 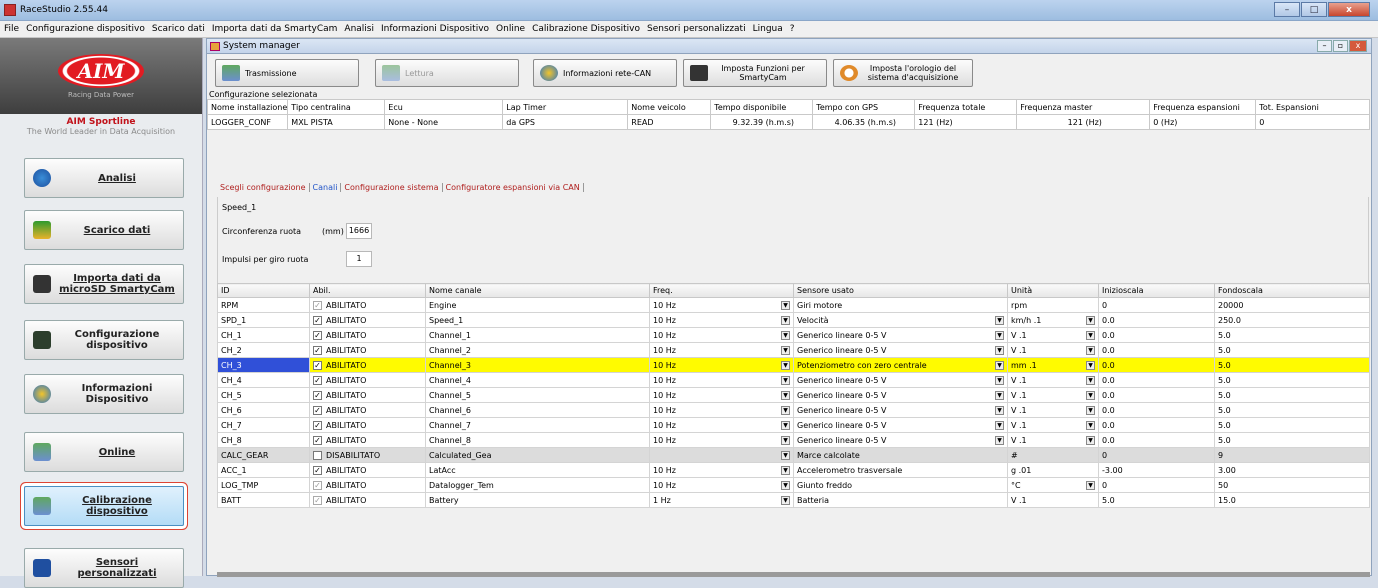 What do you see at coordinates (178, 29) in the screenshot?
I see `menu-scarico: Scarico dati` at bounding box center [178, 29].